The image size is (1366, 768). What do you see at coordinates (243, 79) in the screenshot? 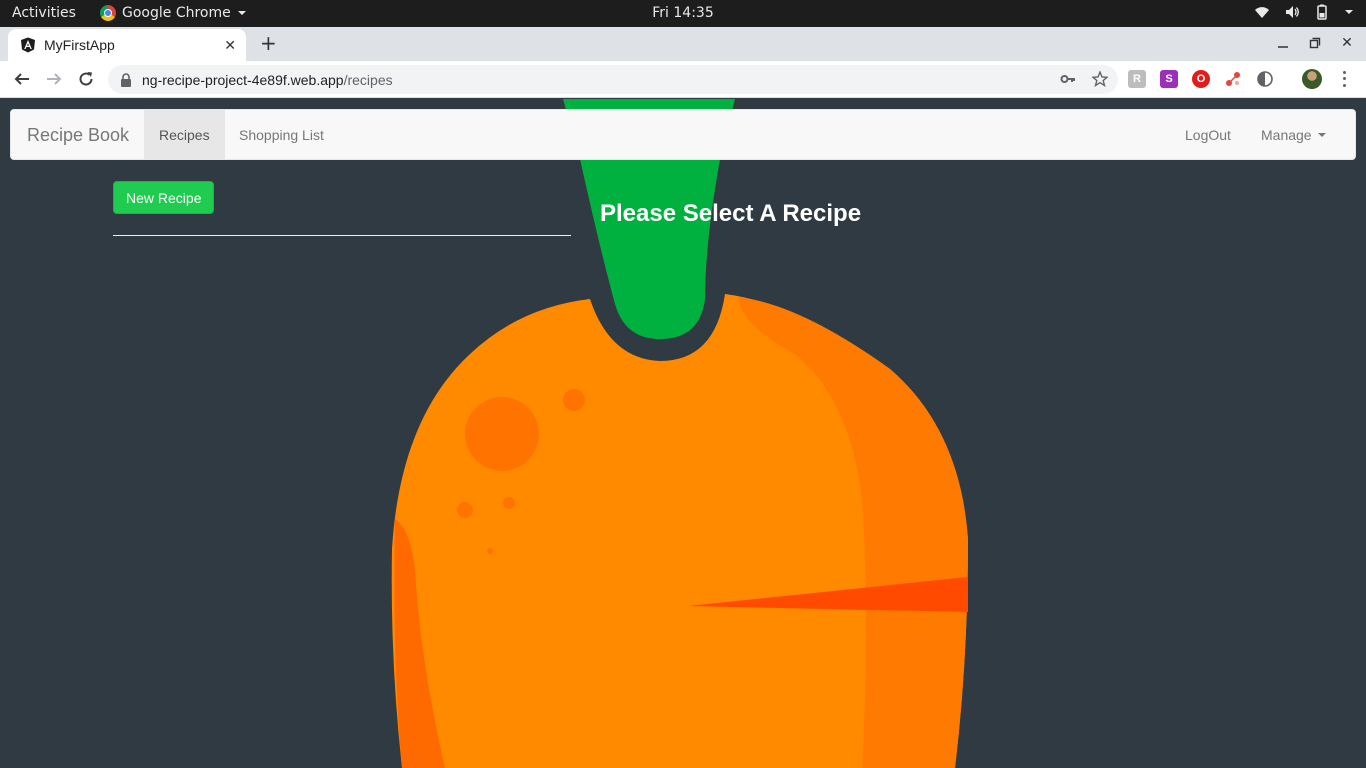
I see `url-host: ng-recipe-project-4e89f.web.app` at bounding box center [243, 79].